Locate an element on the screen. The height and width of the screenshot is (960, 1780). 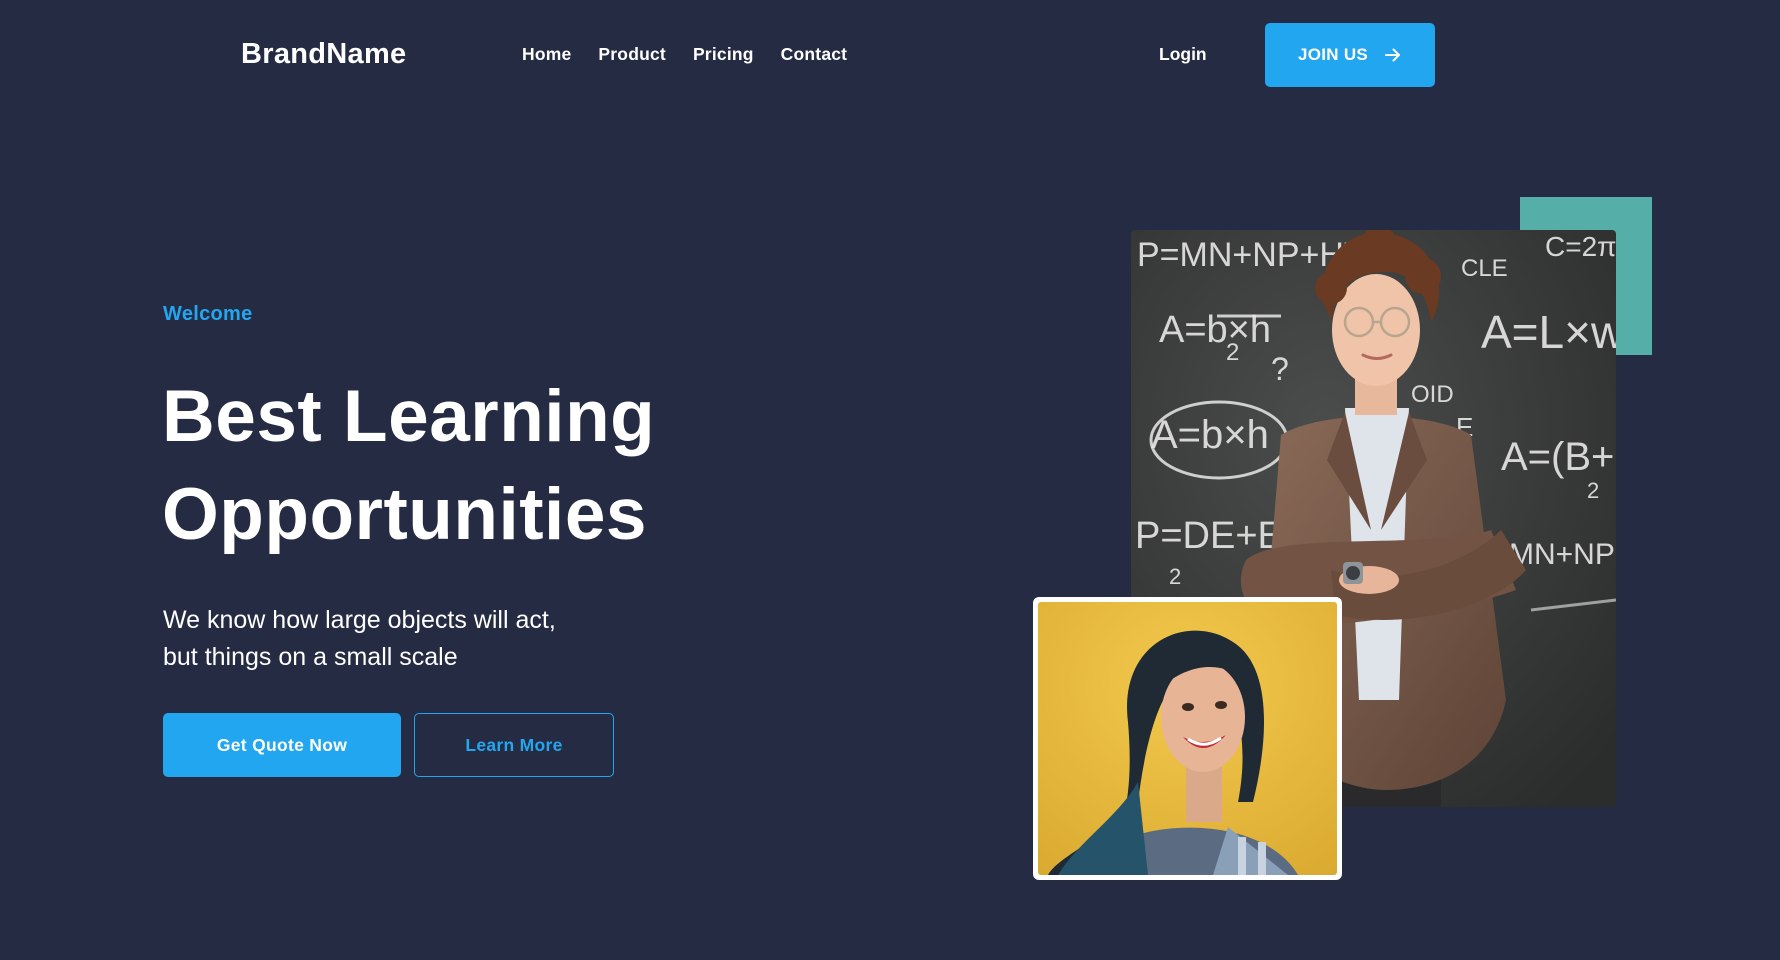
nav-home: Home is located at coordinates (546, 54).